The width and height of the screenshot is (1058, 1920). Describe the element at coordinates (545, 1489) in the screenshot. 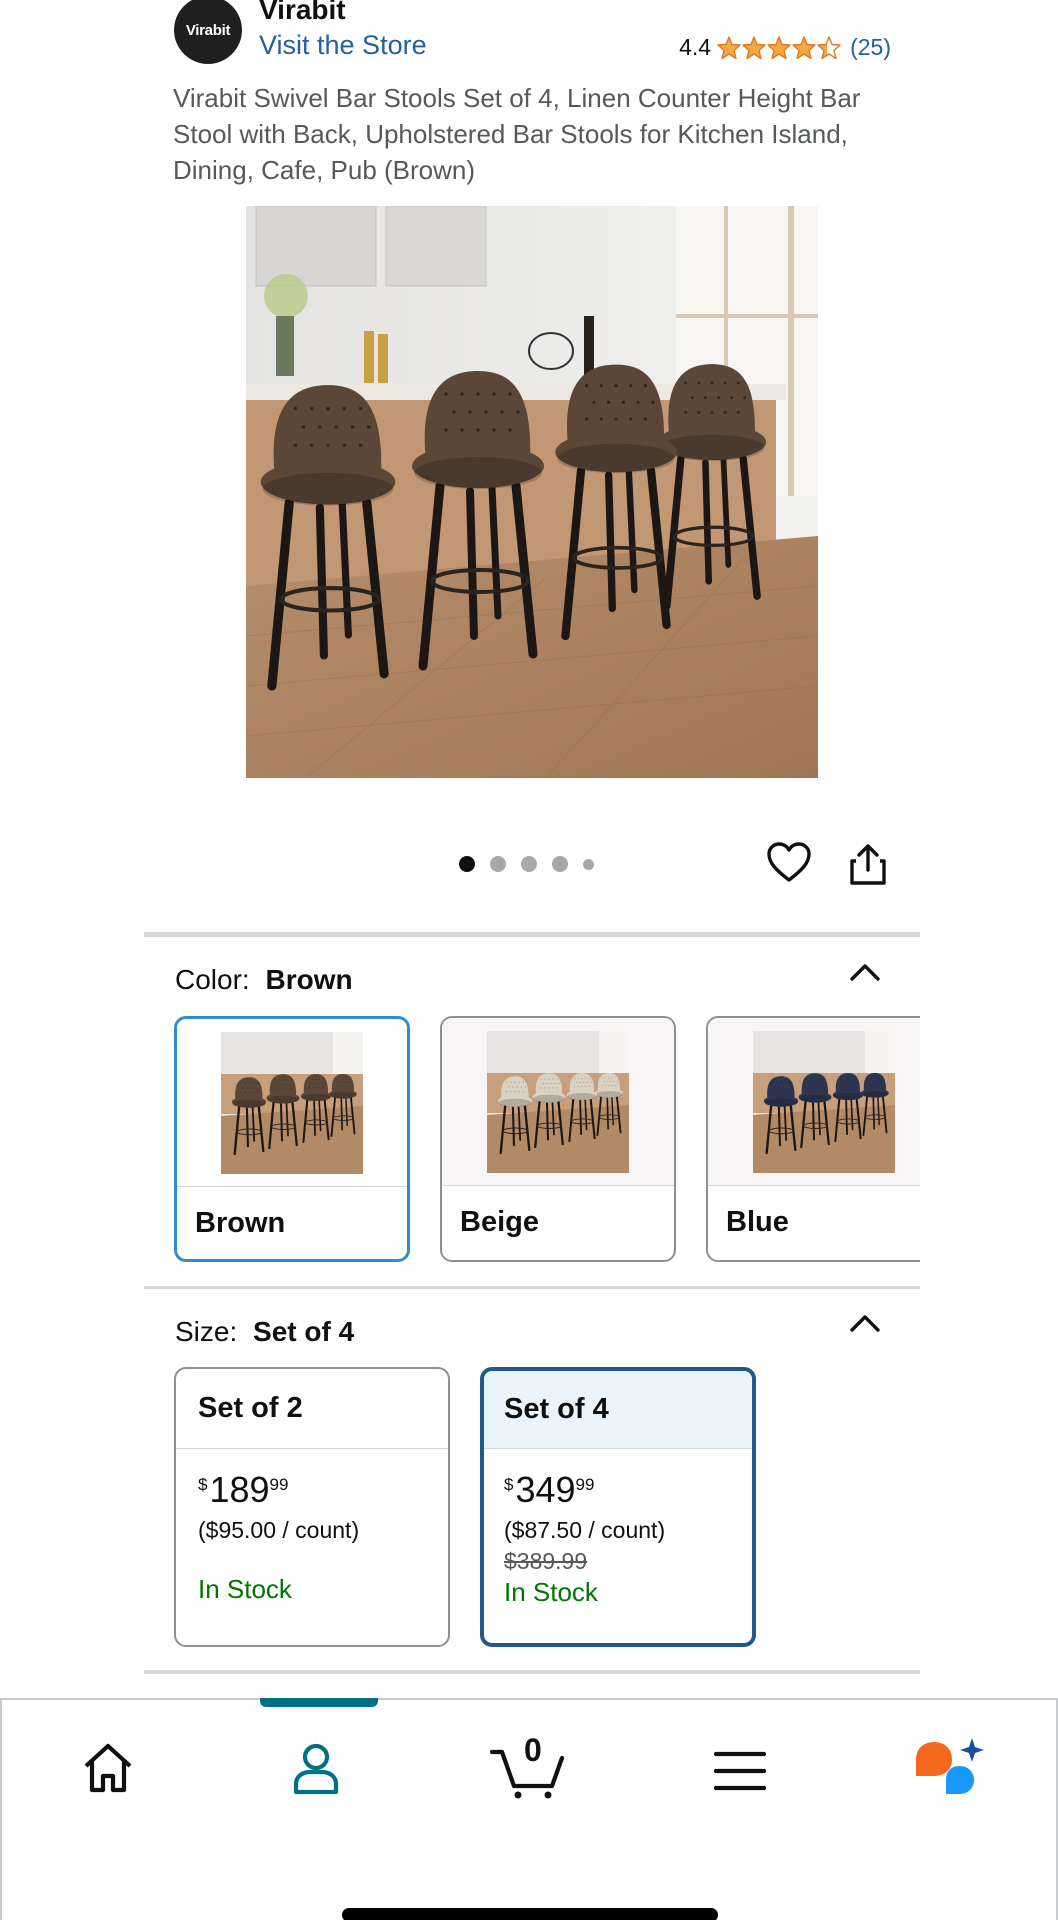

I see `price-whole: 349` at that location.